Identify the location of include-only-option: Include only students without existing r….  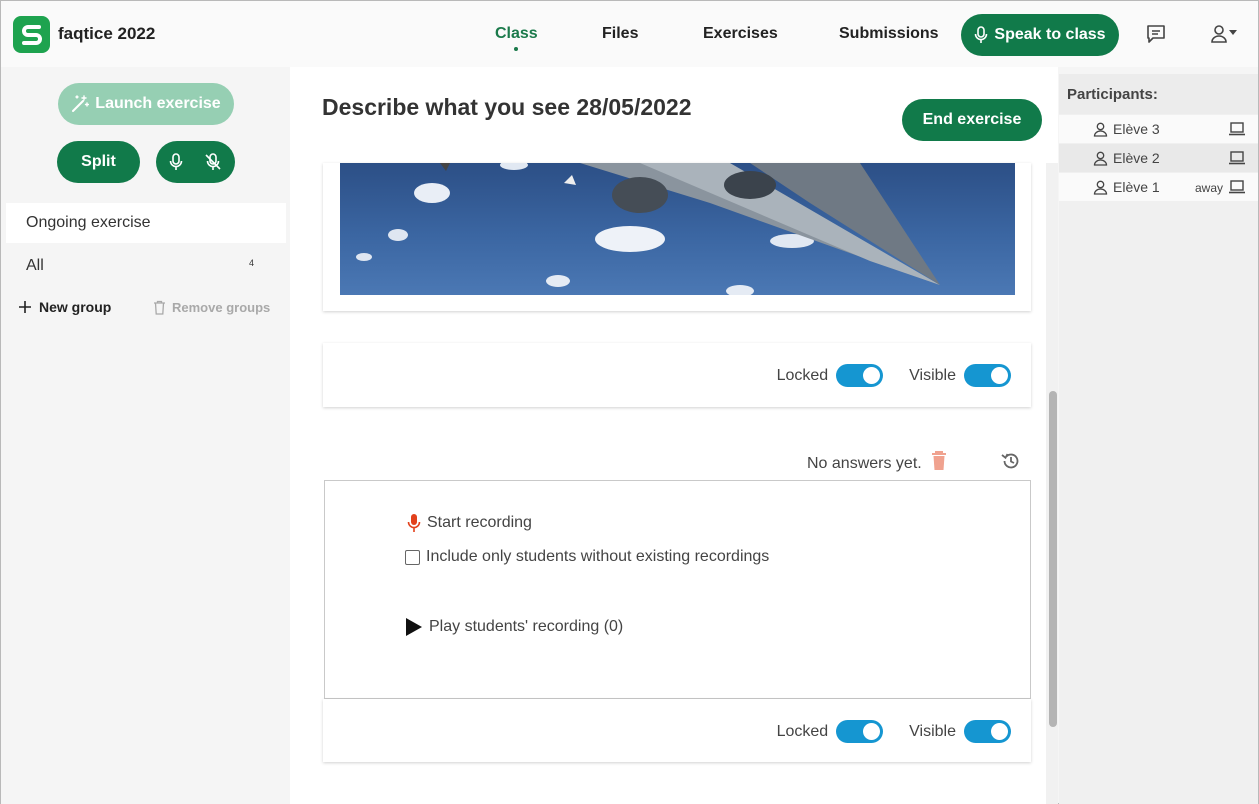
(587, 557).